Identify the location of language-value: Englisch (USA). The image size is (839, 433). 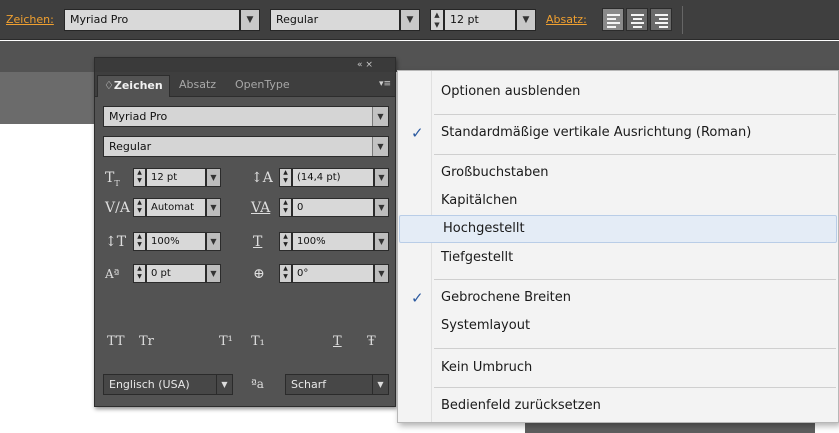
(149, 384).